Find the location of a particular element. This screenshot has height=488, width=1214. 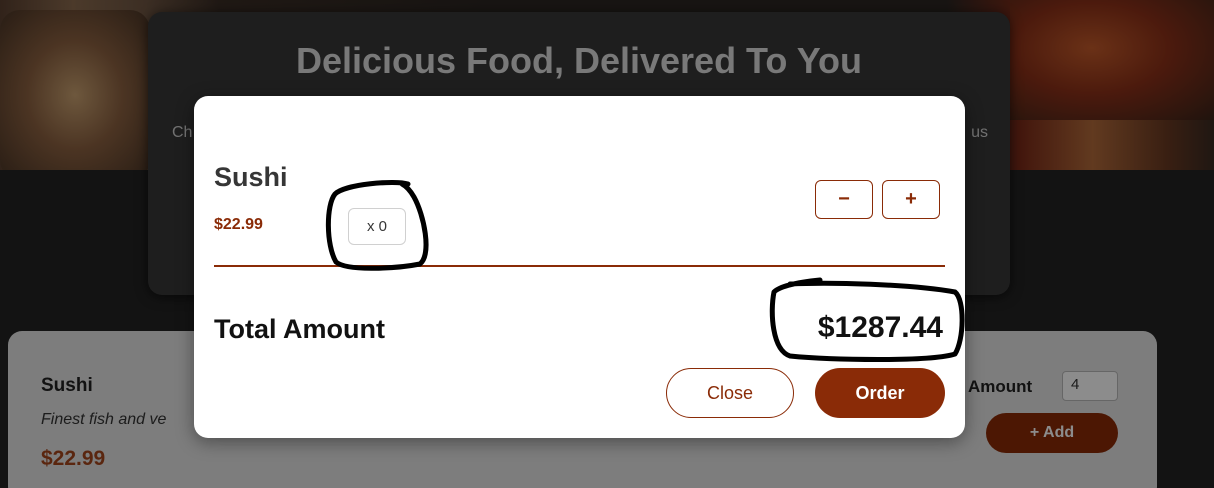

close-button: Close is located at coordinates (730, 393).